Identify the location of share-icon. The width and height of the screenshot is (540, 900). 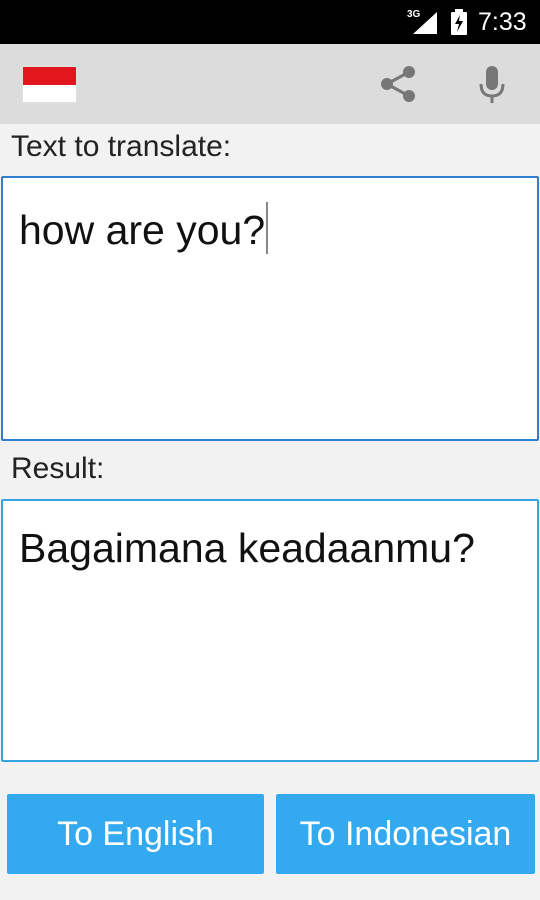
(398, 84).